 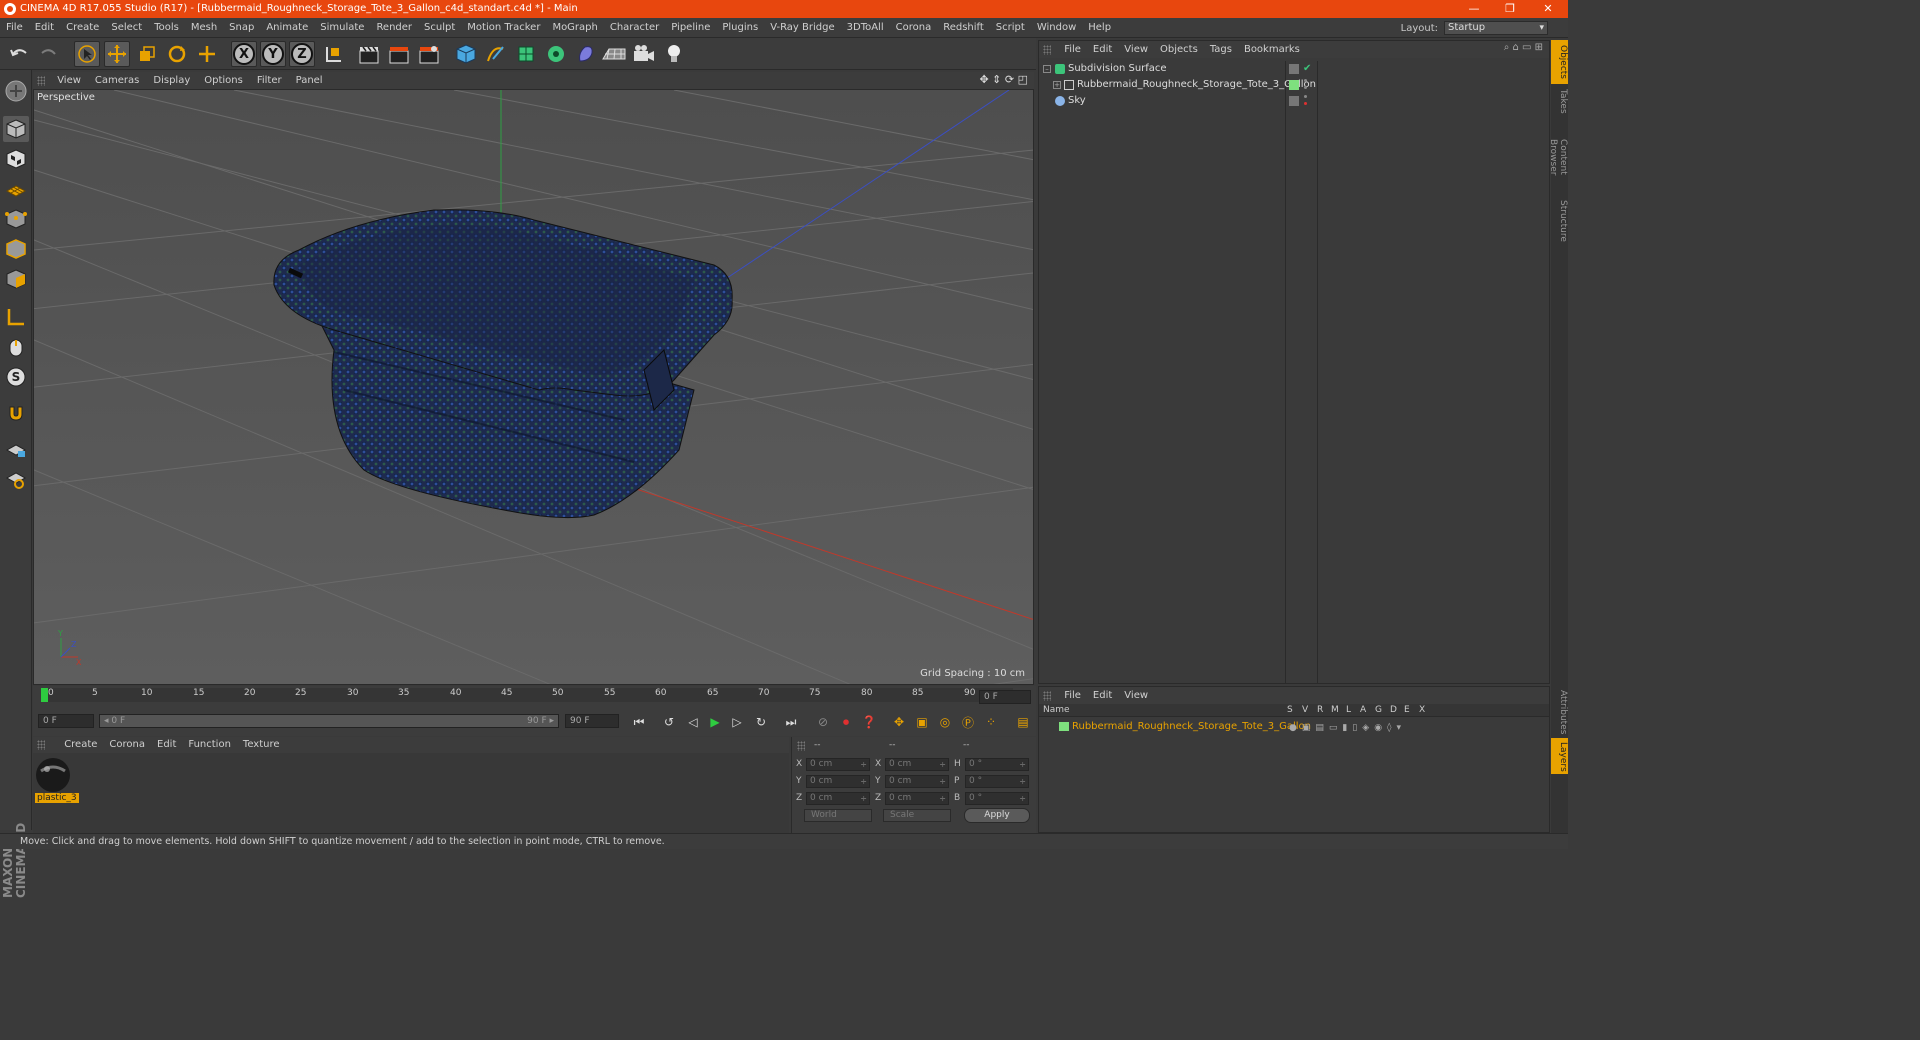 What do you see at coordinates (209, 745) in the screenshot?
I see `material-menu-function: Function` at bounding box center [209, 745].